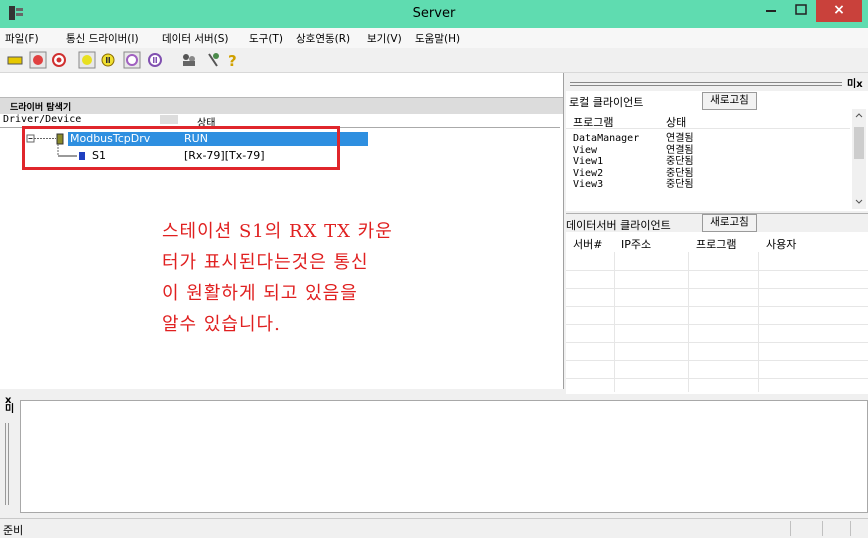 This screenshot has height=538, width=868. I want to click on stop-record-icon, so click(59, 60).